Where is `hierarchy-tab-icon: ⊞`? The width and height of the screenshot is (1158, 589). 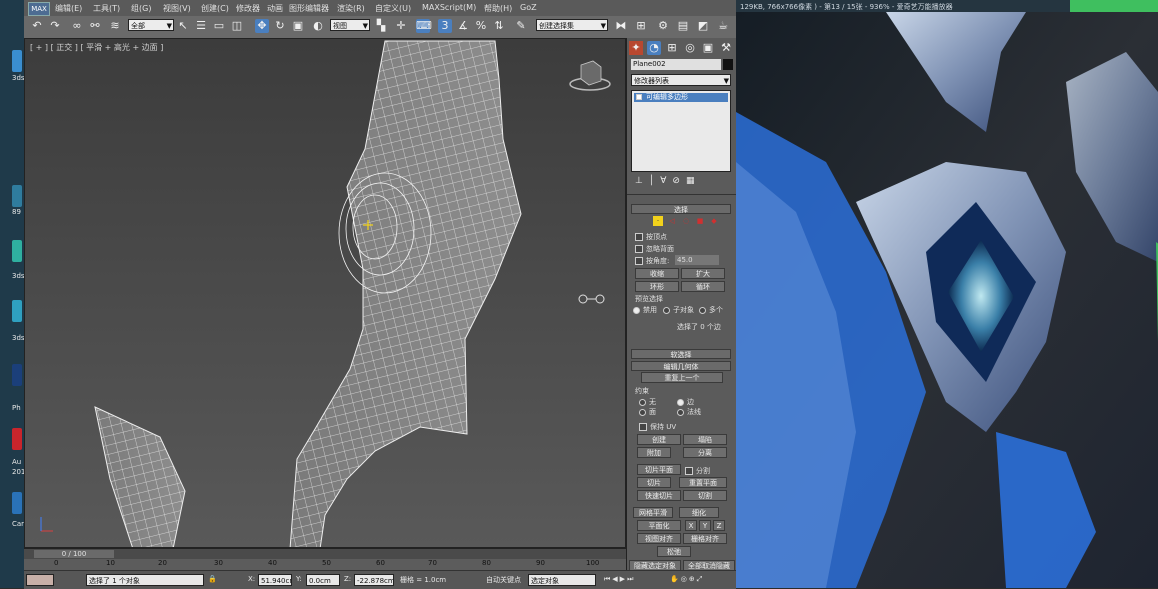 hierarchy-tab-icon: ⊞ is located at coordinates (672, 48).